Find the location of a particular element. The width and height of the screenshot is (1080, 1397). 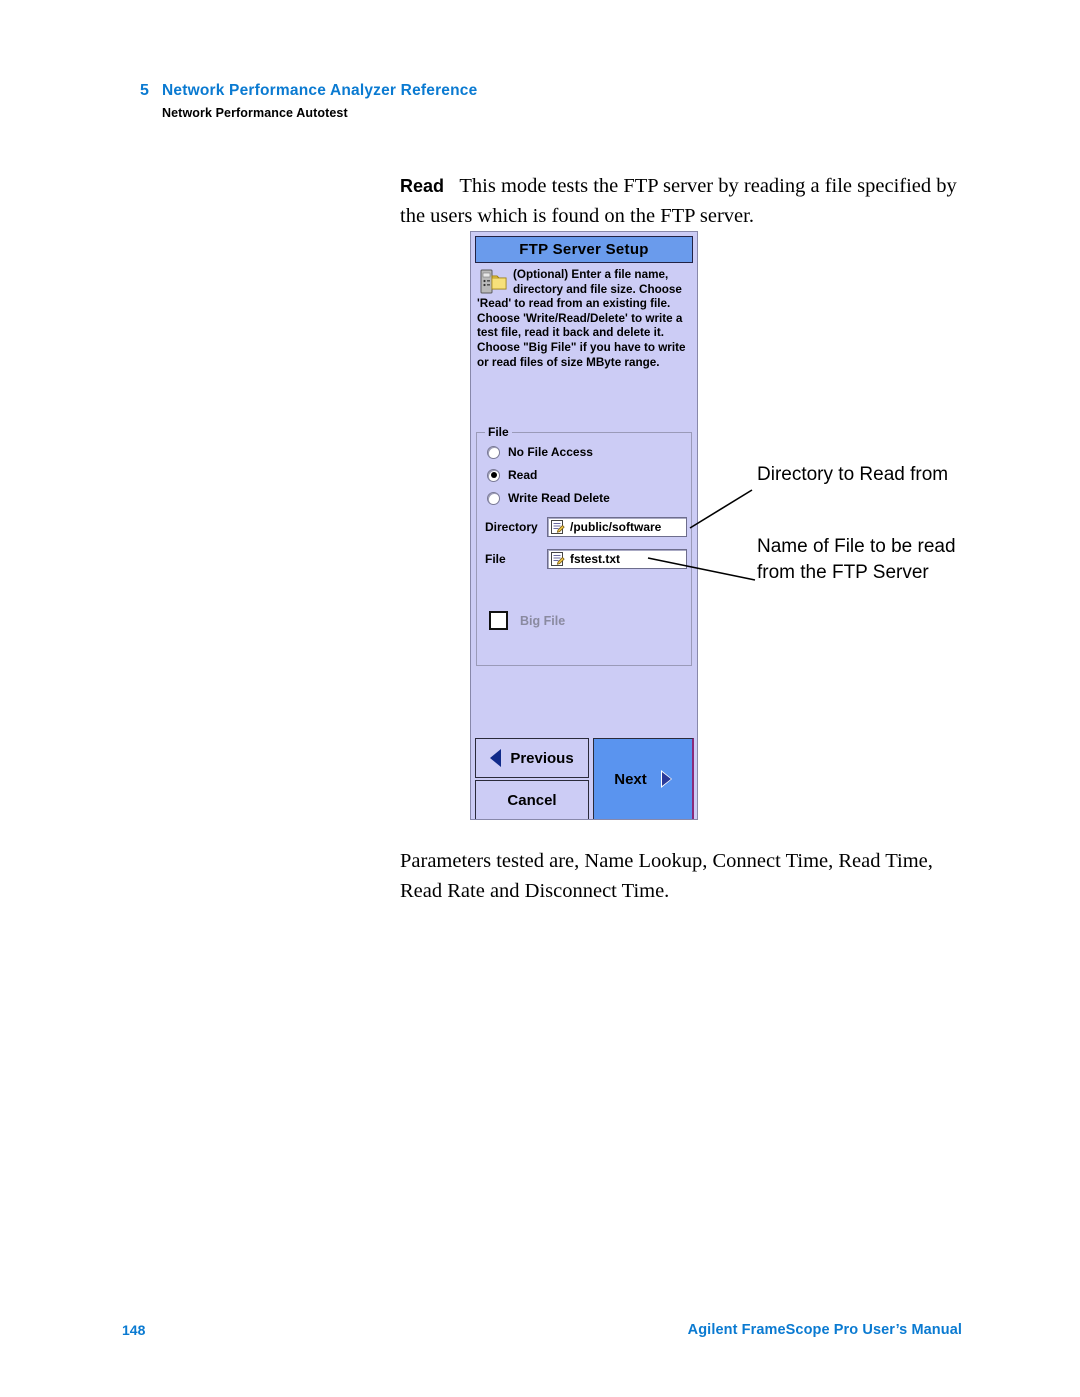

cancel-button-label: Cancel is located at coordinates (532, 800).